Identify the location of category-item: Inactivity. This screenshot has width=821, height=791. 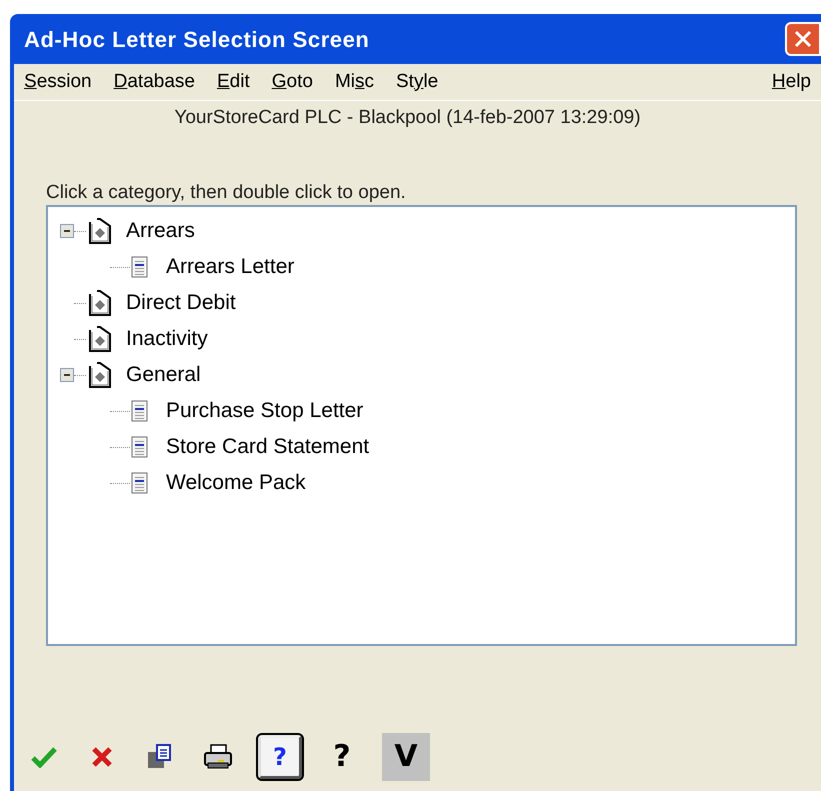
(167, 339).